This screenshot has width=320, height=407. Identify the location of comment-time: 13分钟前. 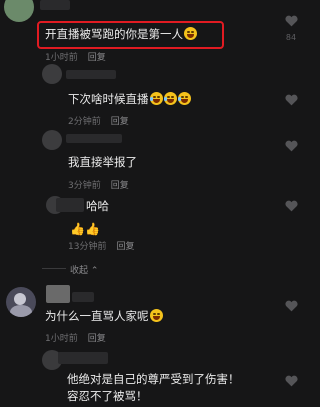
(87, 247).